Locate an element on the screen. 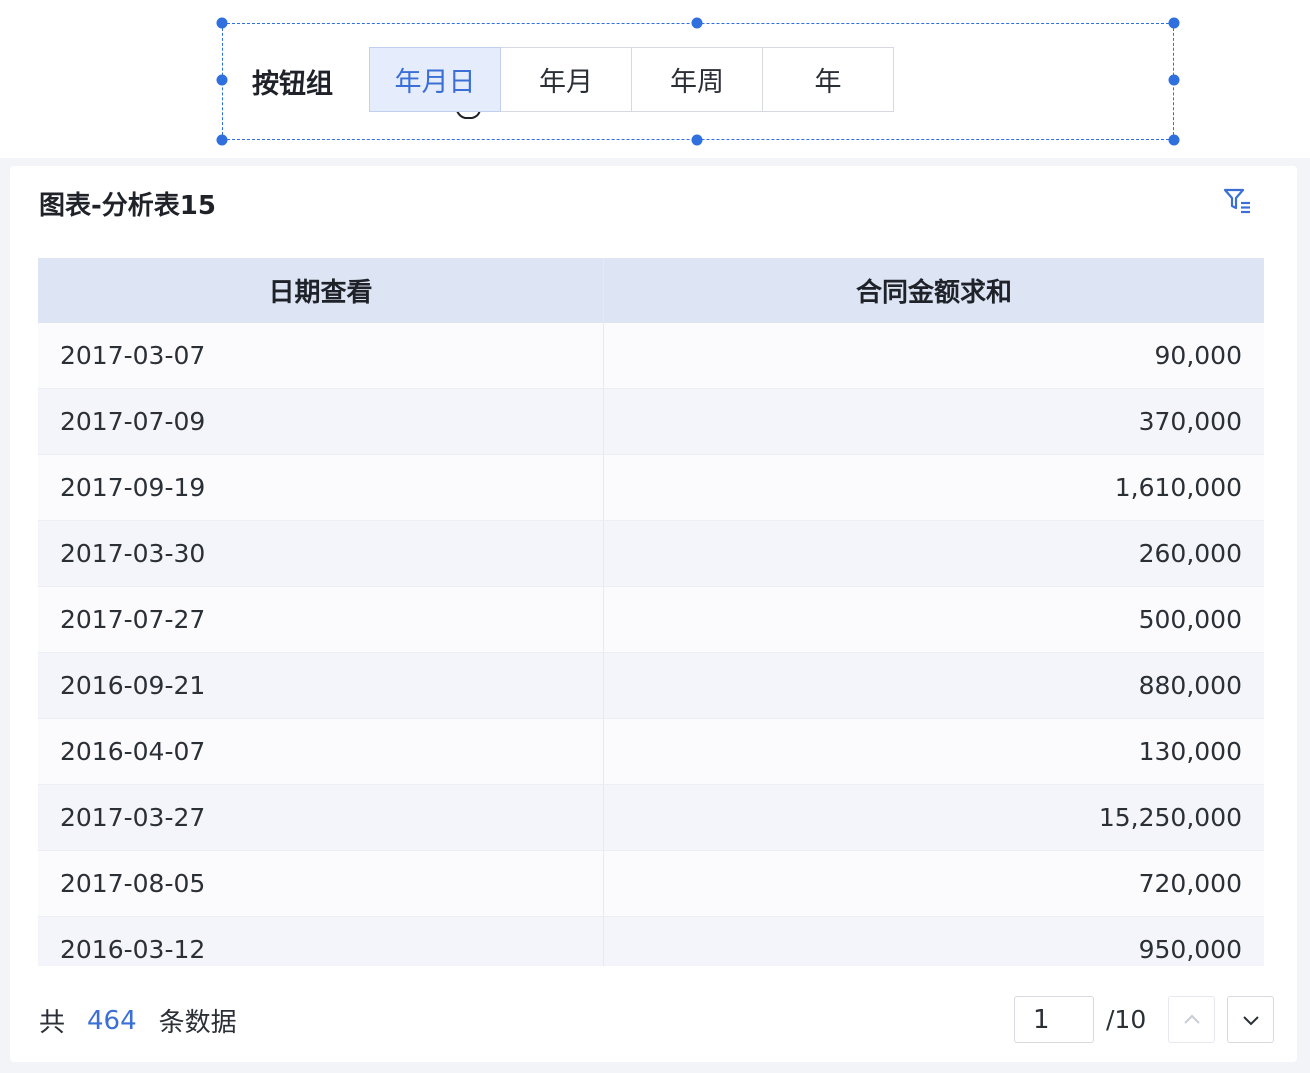 This screenshot has width=1310, height=1073. button-group-label: 按钮组 is located at coordinates (292, 84).